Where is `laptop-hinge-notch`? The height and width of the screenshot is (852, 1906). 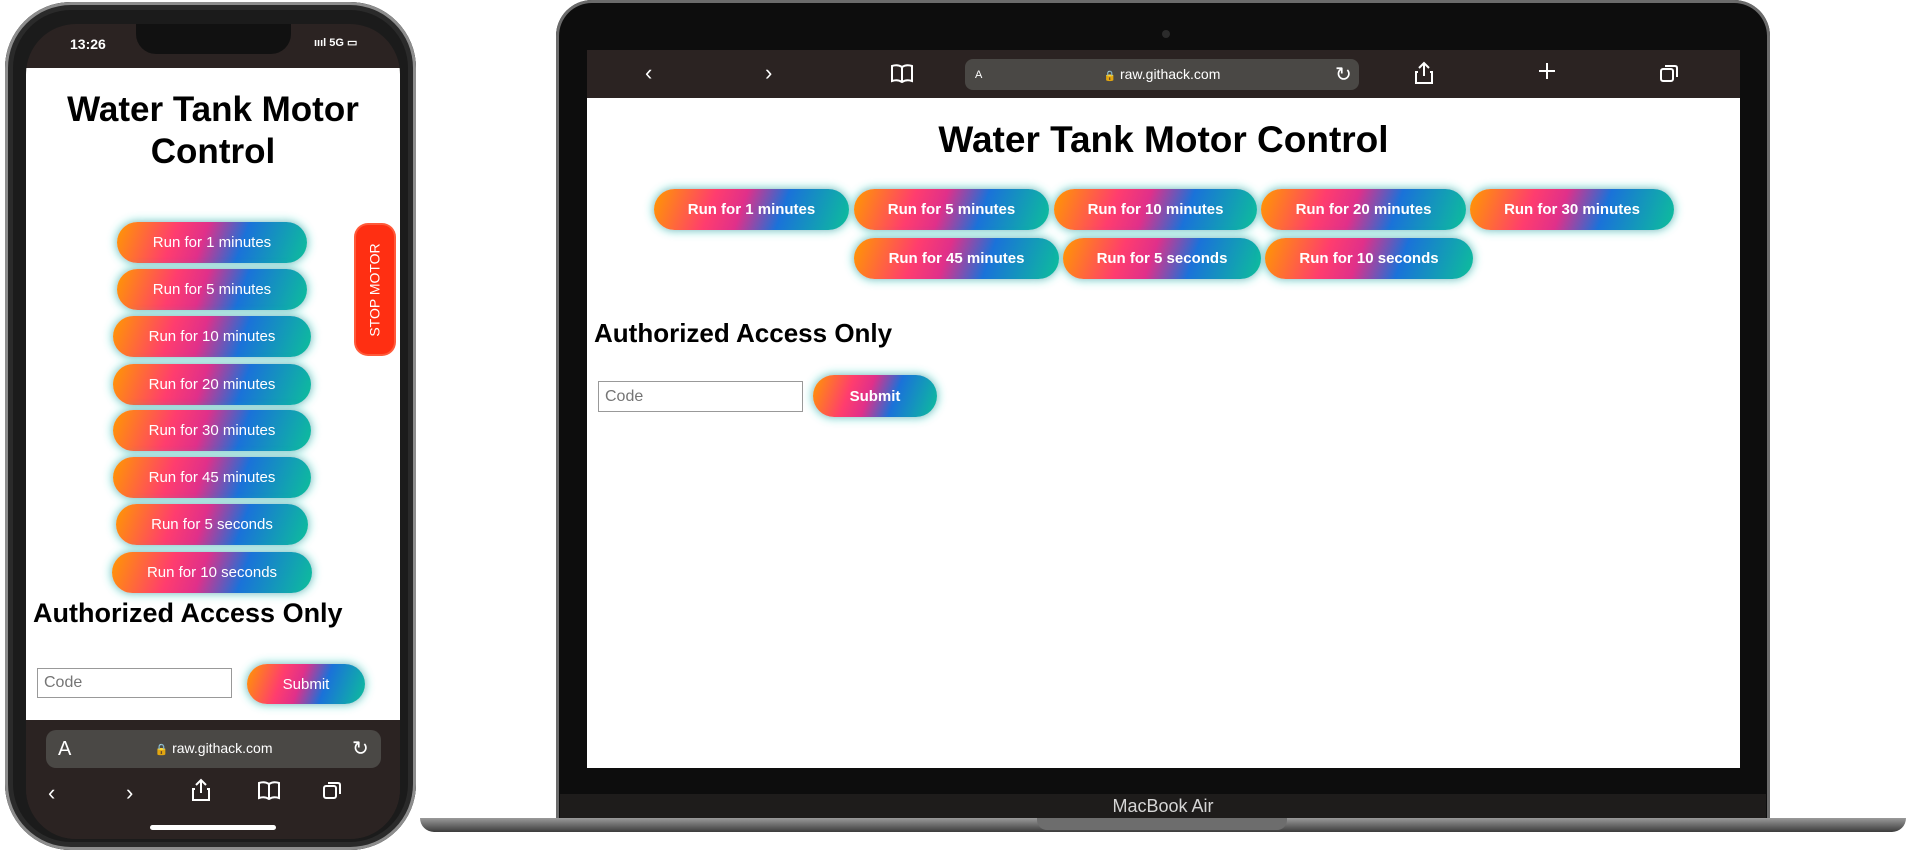 laptop-hinge-notch is located at coordinates (1162, 824).